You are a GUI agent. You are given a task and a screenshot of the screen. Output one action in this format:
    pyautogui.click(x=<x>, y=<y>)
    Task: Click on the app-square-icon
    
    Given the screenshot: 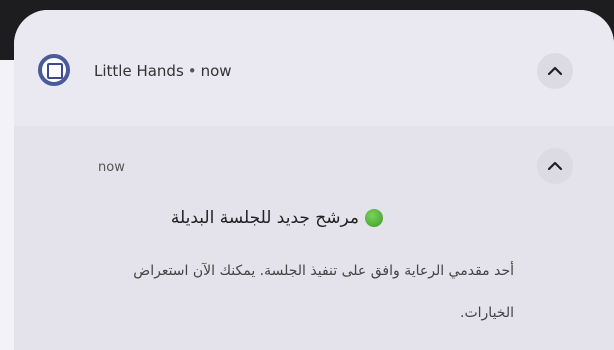 What is the action you would take?
    pyautogui.click(x=54, y=70)
    